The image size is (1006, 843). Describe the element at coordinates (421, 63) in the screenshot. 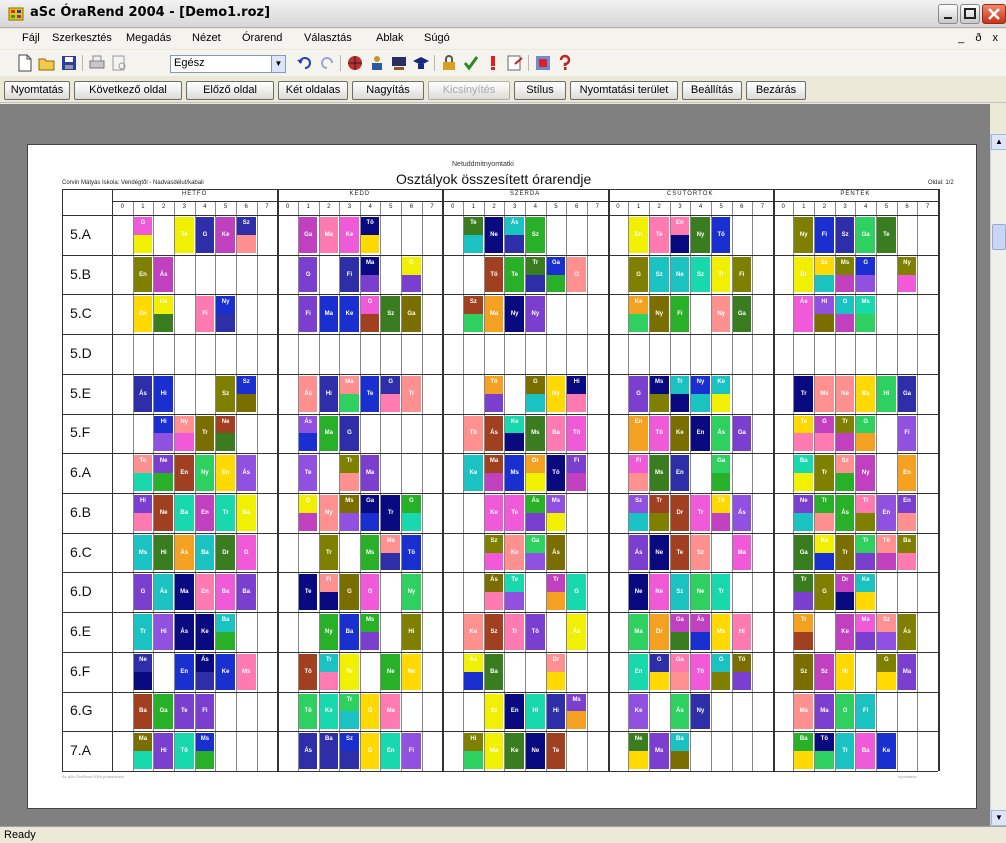

I see `graduate-icon` at that location.